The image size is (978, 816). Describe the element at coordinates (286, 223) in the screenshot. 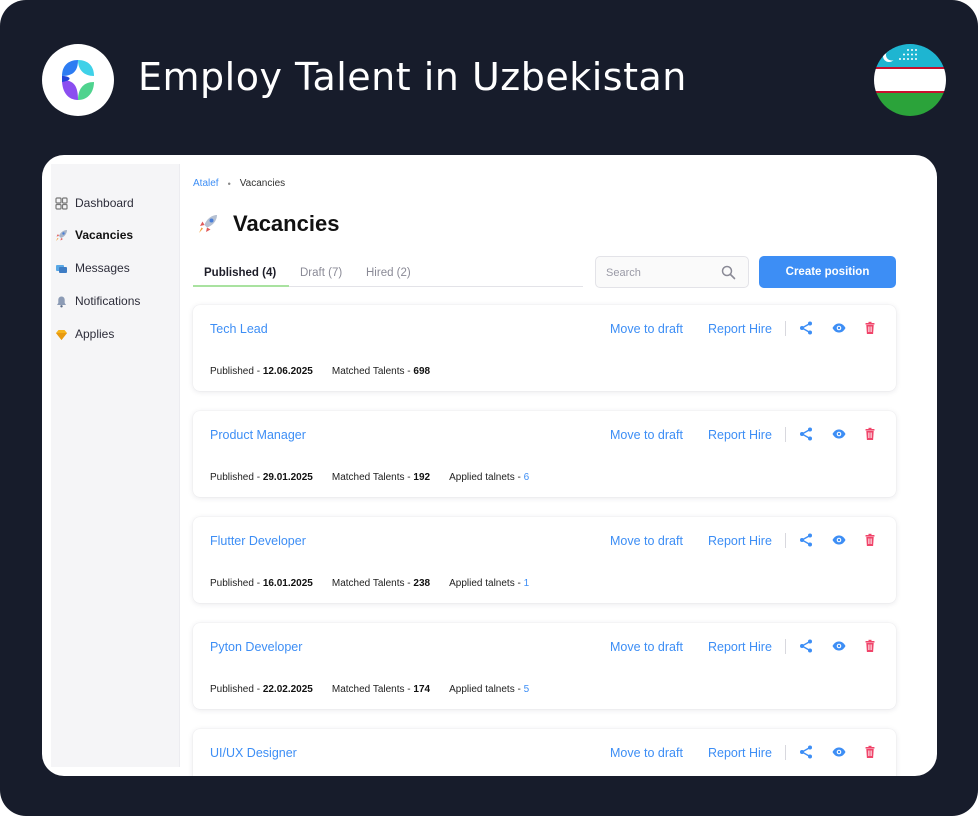

I see `page-title: Vacancies` at that location.